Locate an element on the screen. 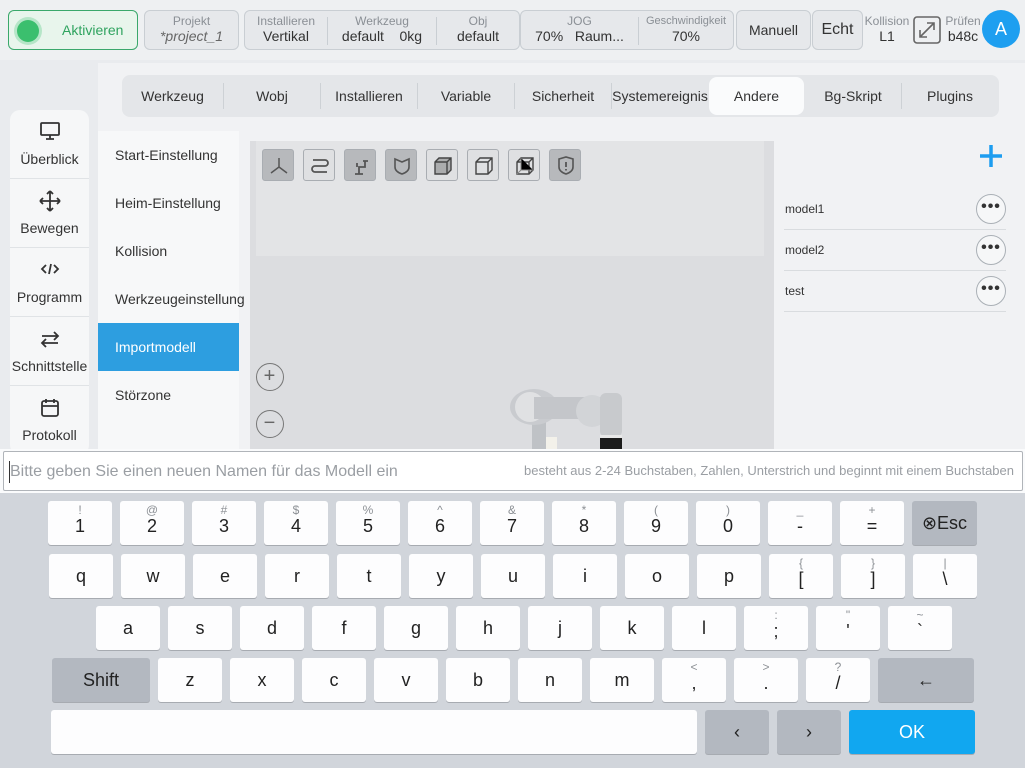 The height and width of the screenshot is (768, 1025). key-,: <, is located at coordinates (694, 680).